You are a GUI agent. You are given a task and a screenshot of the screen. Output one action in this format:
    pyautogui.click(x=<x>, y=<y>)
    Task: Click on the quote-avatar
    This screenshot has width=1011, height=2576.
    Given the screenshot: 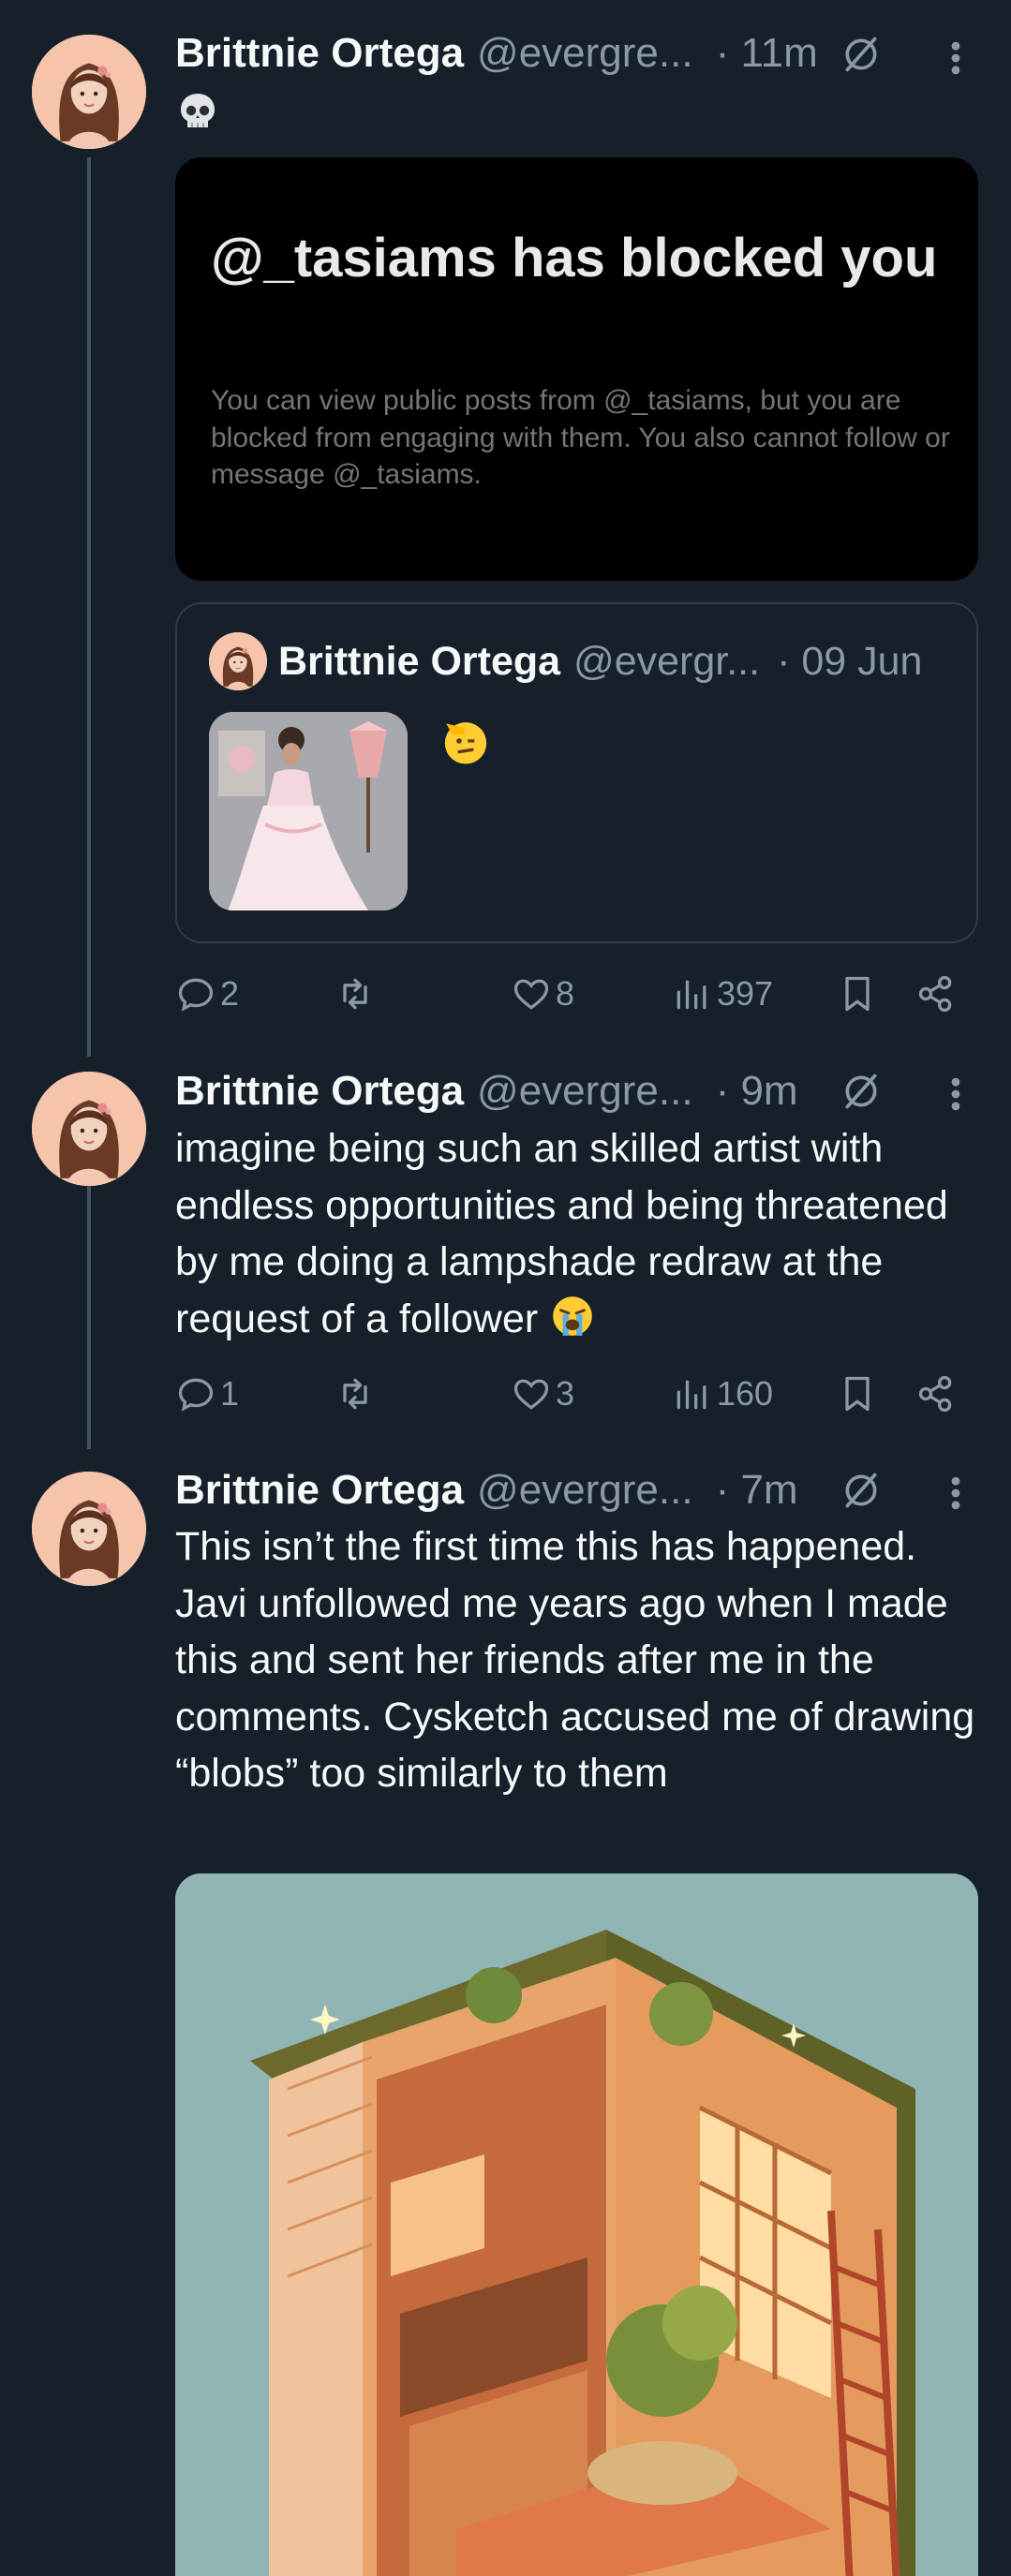 What is the action you would take?
    pyautogui.click(x=238, y=661)
    